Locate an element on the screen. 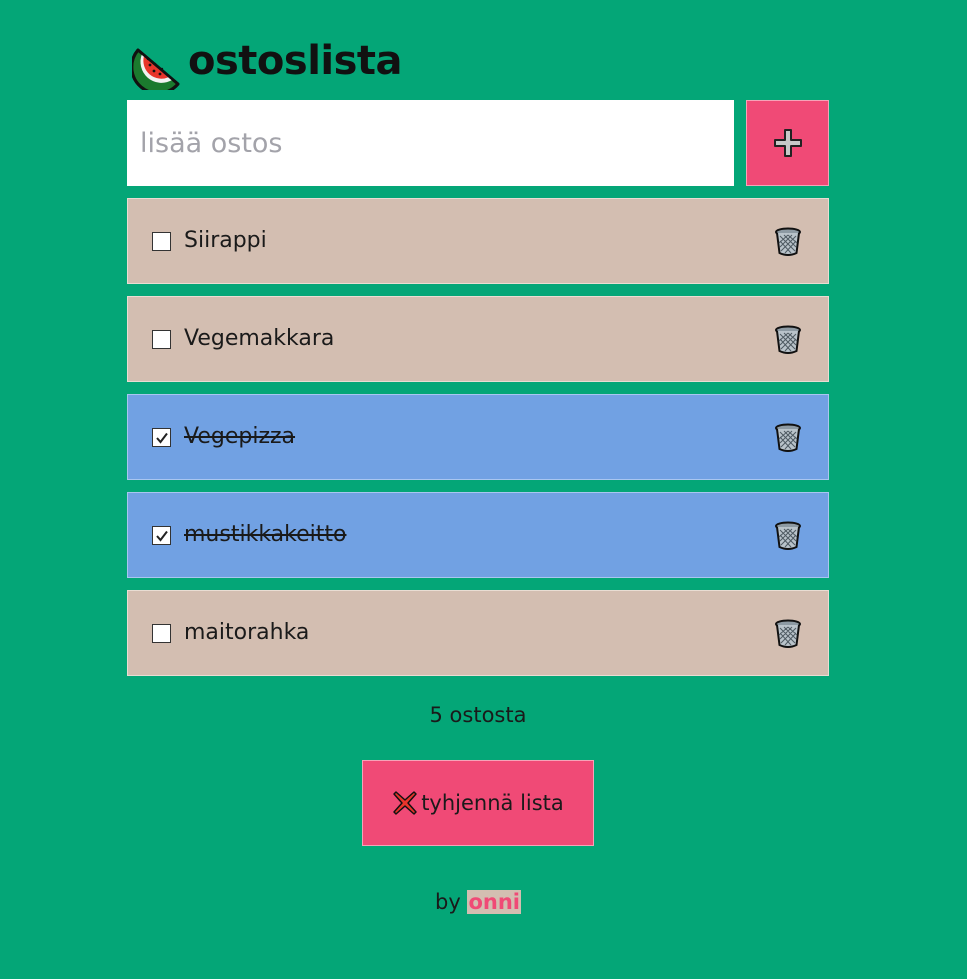  cross-mark-icon is located at coordinates (405, 803).